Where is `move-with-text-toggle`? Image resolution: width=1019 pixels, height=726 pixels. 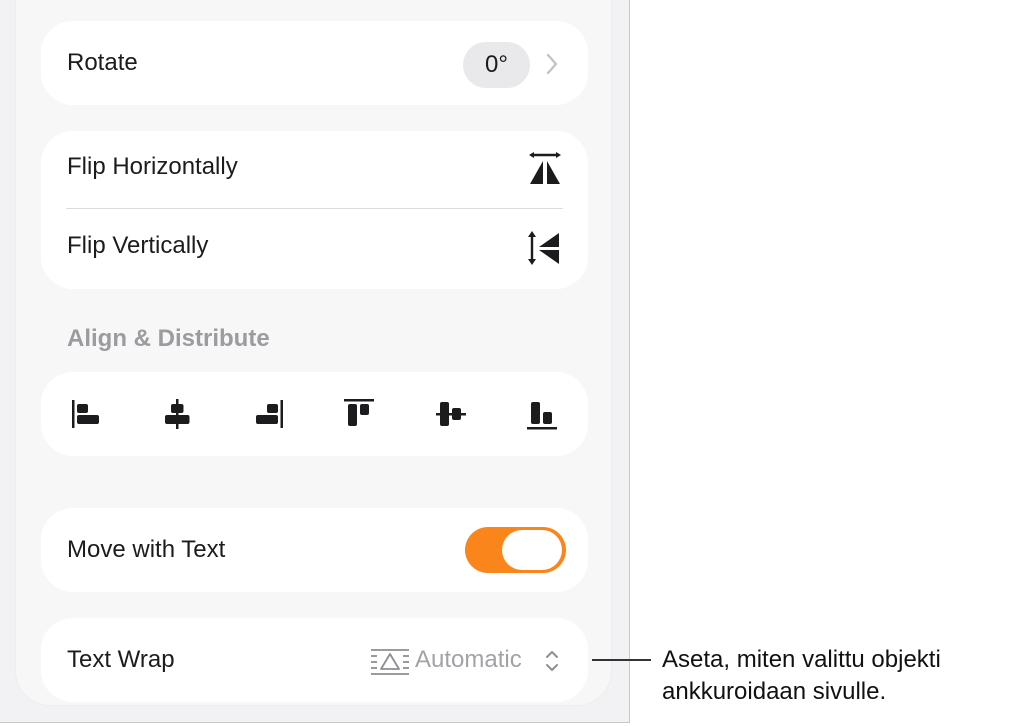 move-with-text-toggle is located at coordinates (515, 550).